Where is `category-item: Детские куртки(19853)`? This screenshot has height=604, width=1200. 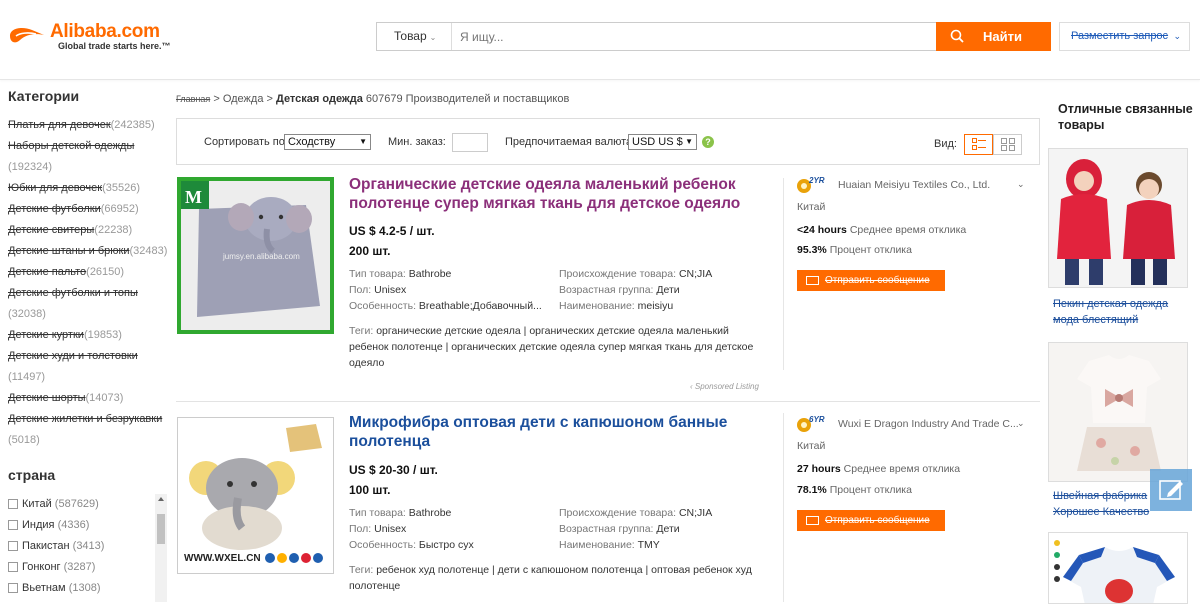 category-item: Детские куртки(19853) is located at coordinates (88, 335).